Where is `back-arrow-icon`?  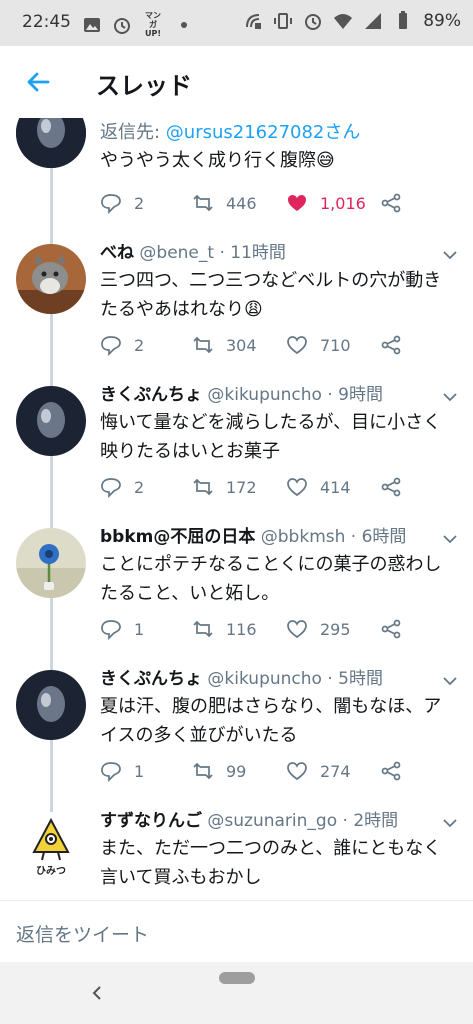
back-arrow-icon is located at coordinates (38, 82).